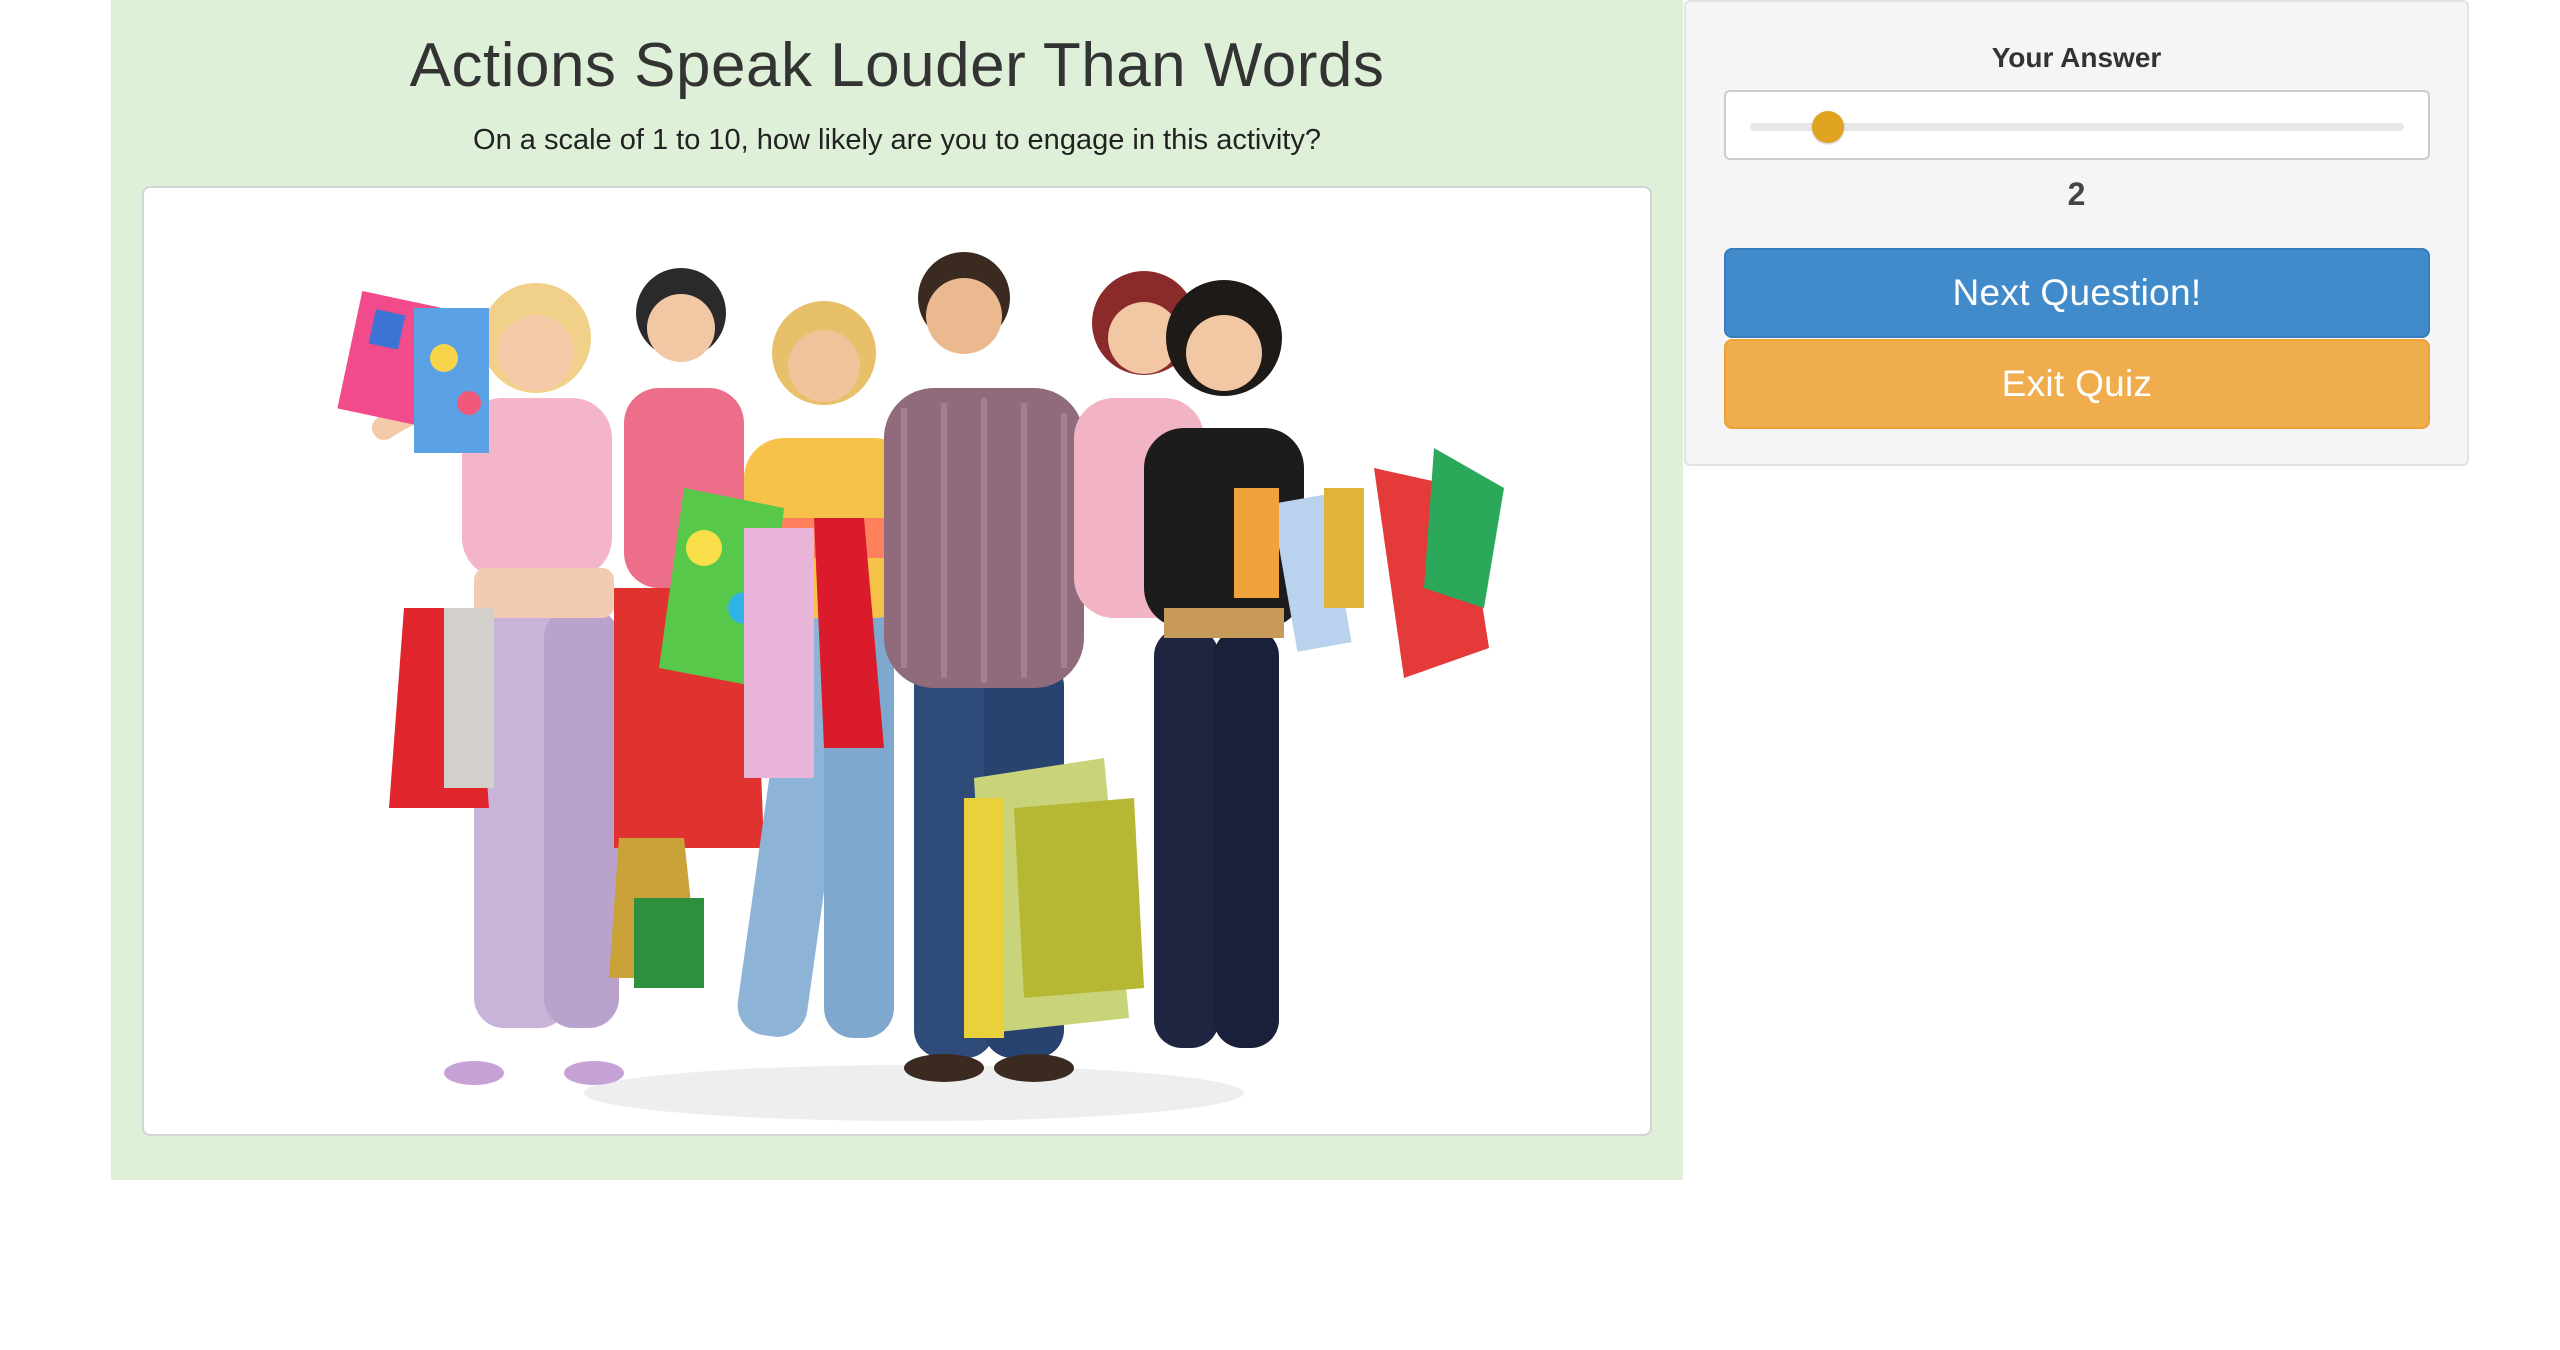  What do you see at coordinates (2076, 233) in the screenshot?
I see `answer-panel: Your Answer 2 Next Question! Exit Quiz` at bounding box center [2076, 233].